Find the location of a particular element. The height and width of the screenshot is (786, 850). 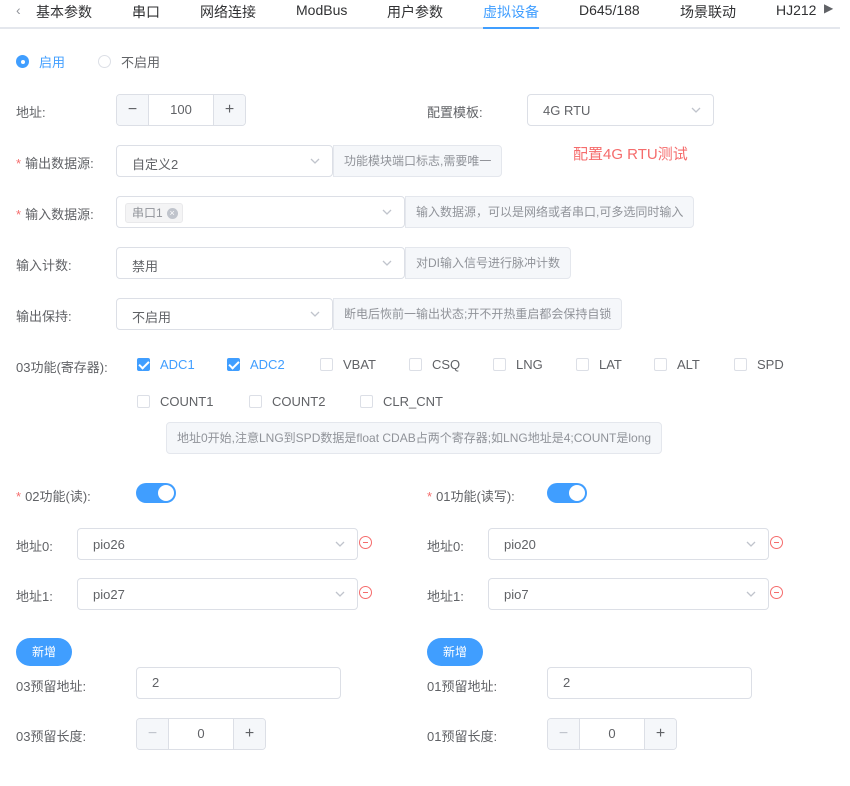

output-hold-value: 不启用 is located at coordinates (152, 317).